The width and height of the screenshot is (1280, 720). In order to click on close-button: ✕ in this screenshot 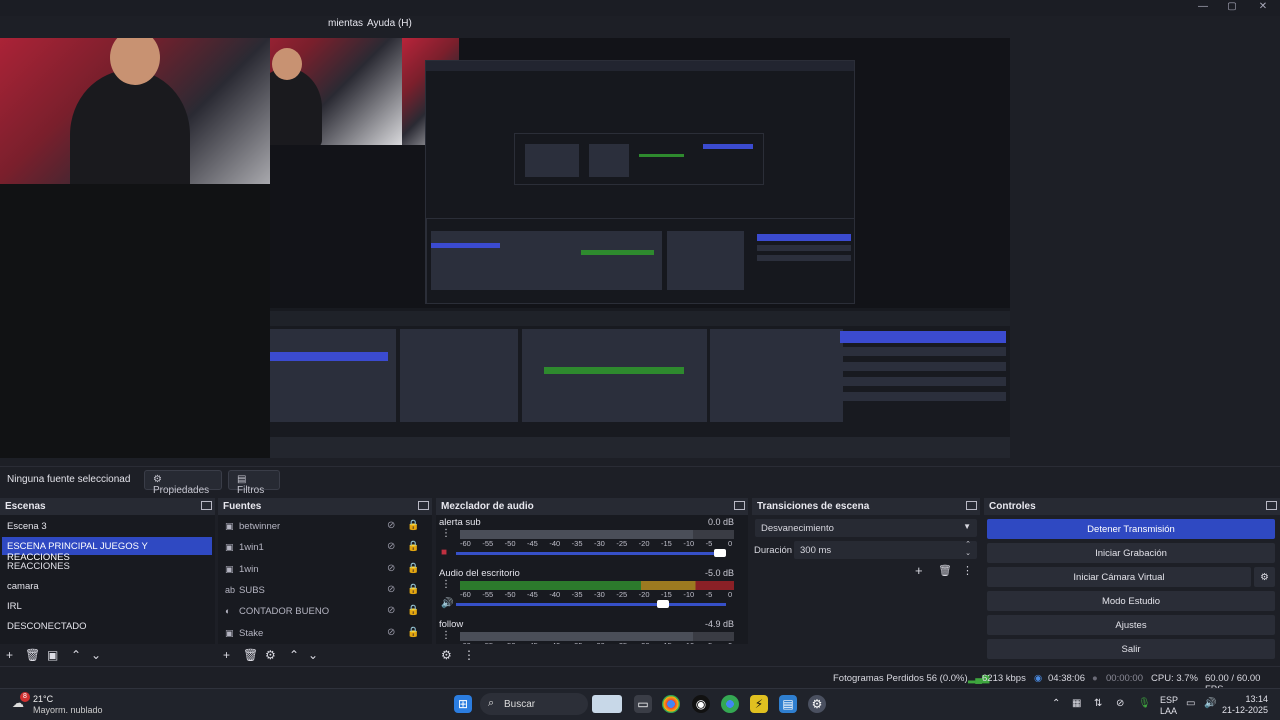, I will do `click(1263, 7)`.